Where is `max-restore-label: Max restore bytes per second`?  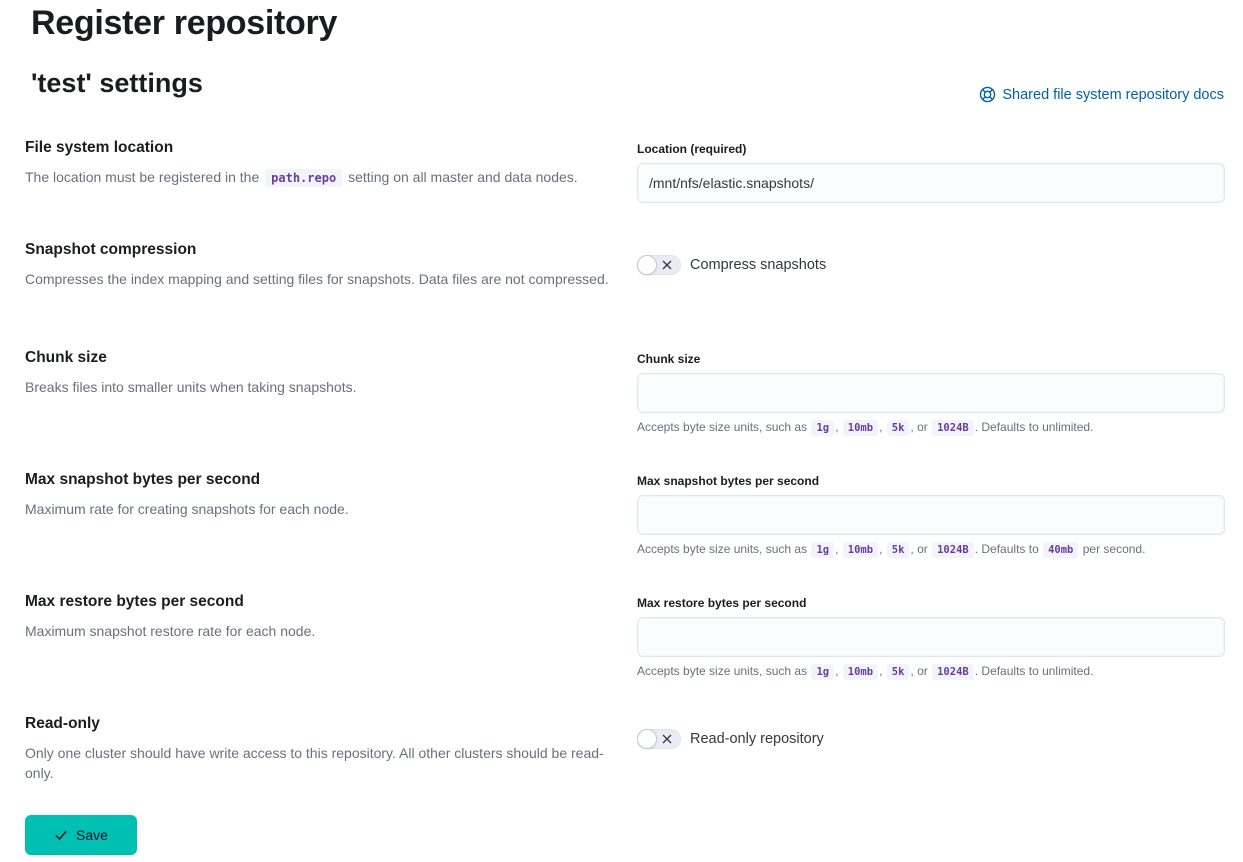 max-restore-label: Max restore bytes per second is located at coordinates (722, 603).